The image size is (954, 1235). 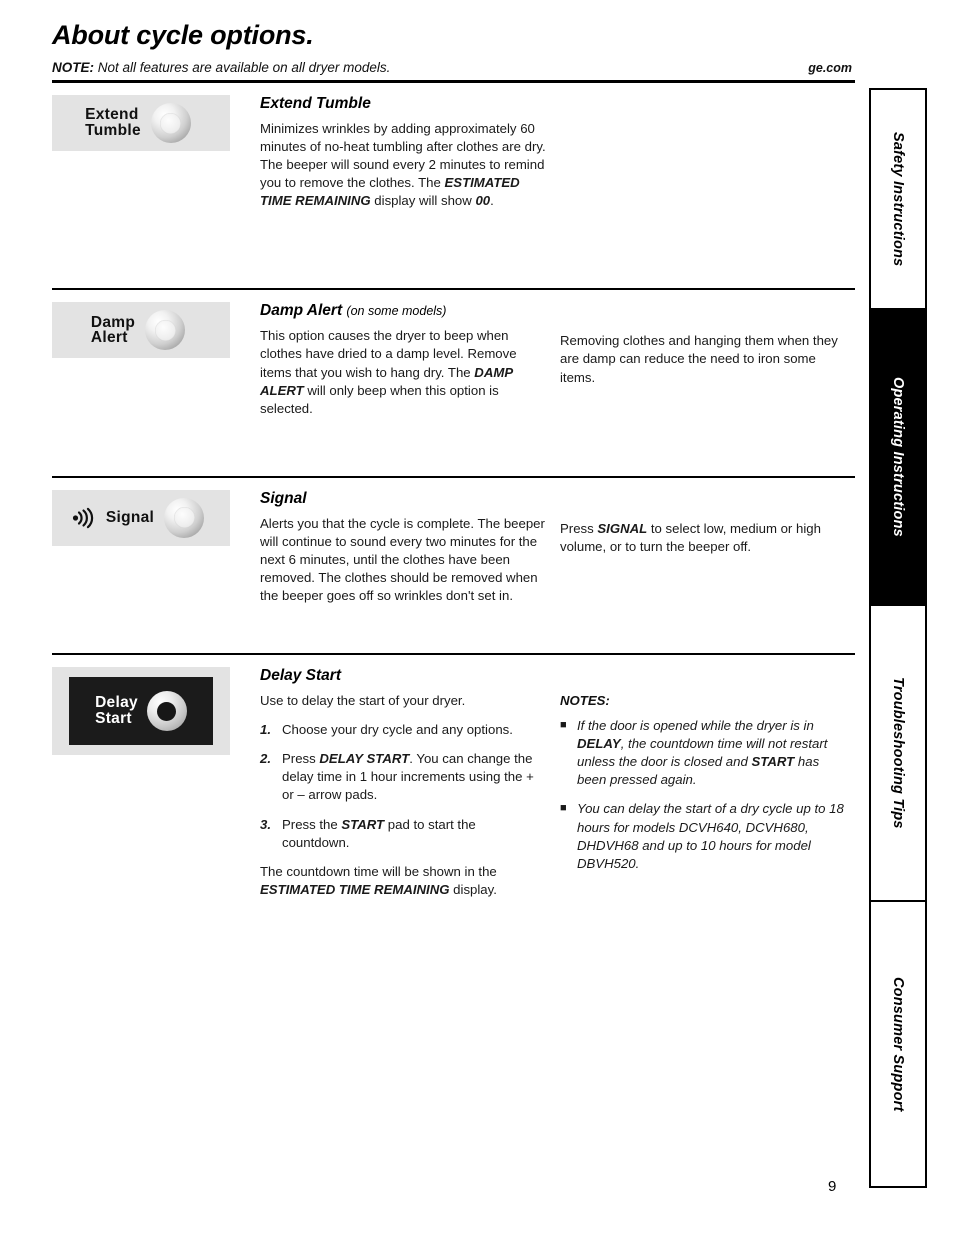 I want to click on delay-start-button: Delay Start, so click(x=141, y=711).